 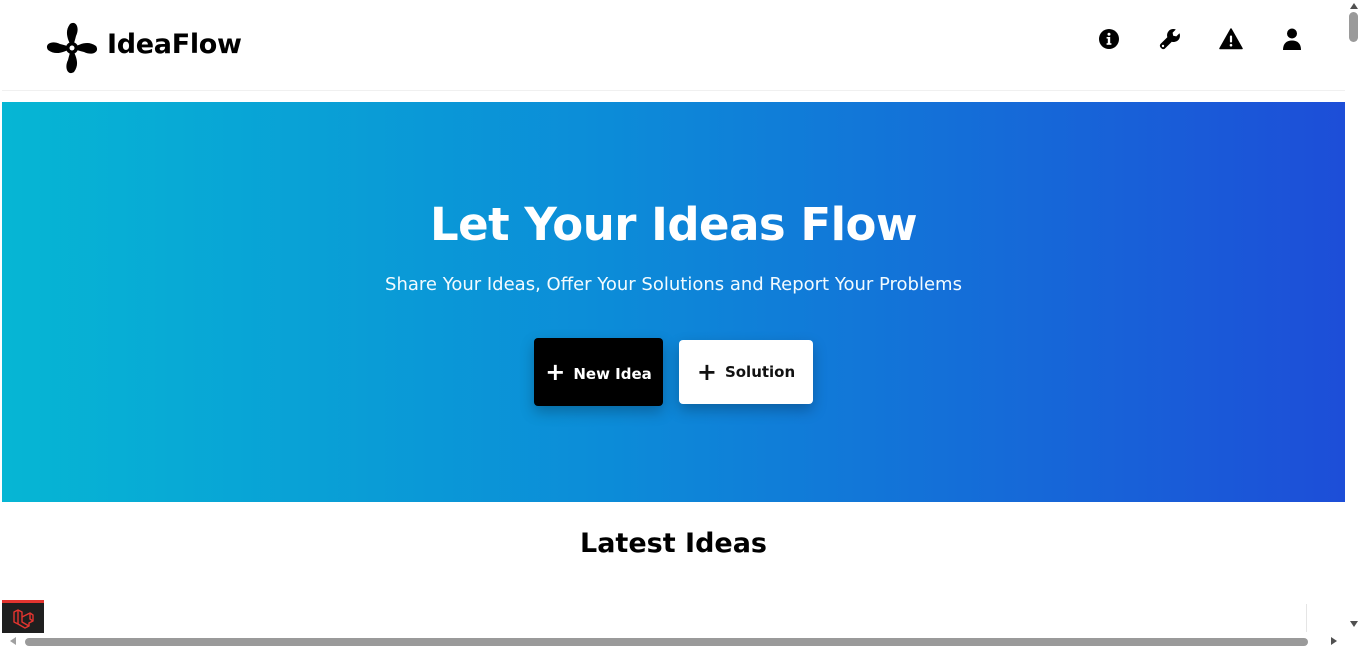 What do you see at coordinates (1306, 618) in the screenshot?
I see `content-divider` at bounding box center [1306, 618].